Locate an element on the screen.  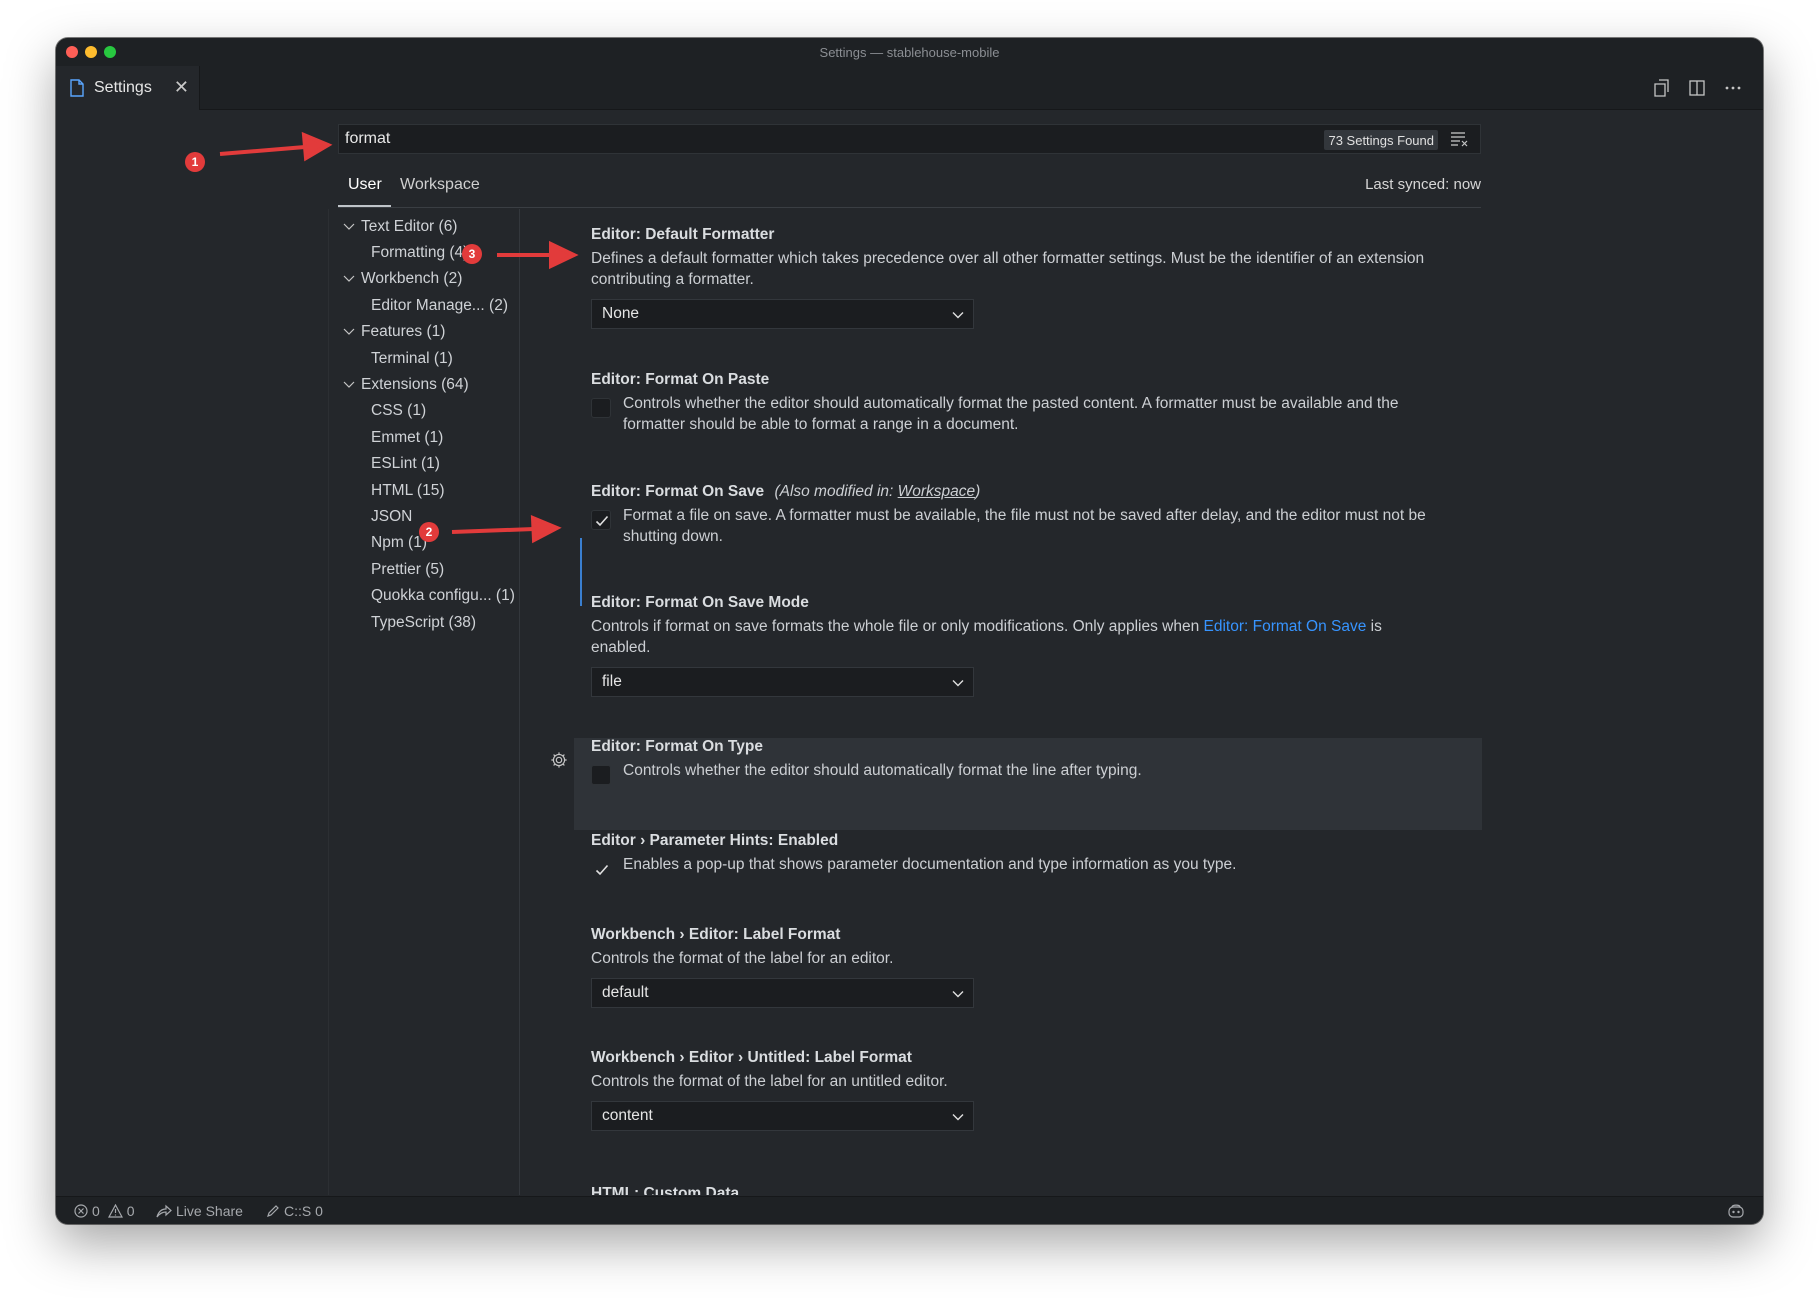
toc-item: Quokka configu... (1) is located at coordinates (443, 596).